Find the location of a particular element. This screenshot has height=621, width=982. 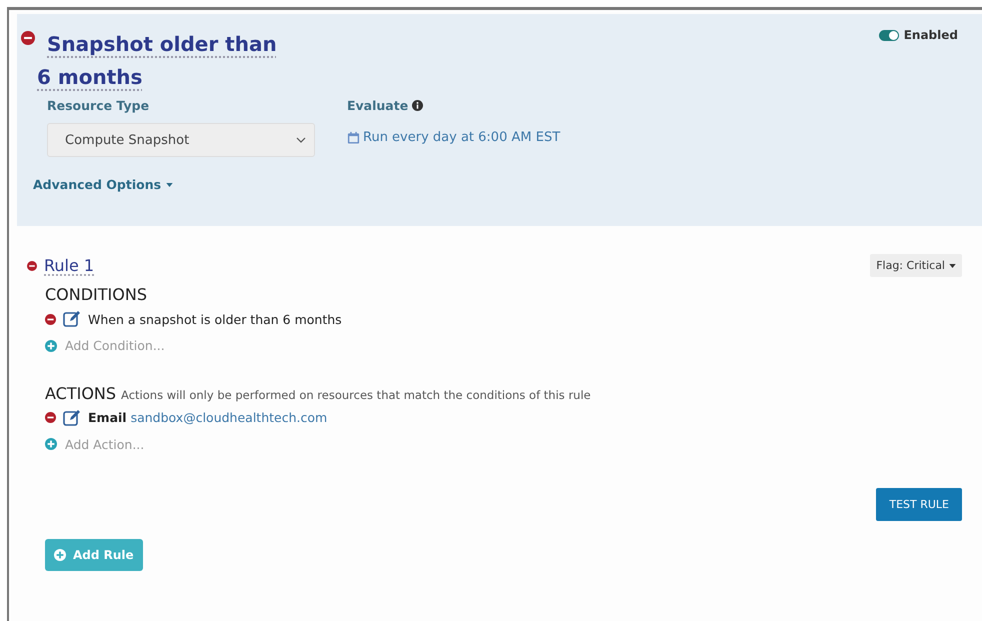

policy-title: Snapshot older than 6 months is located at coordinates (162, 61).